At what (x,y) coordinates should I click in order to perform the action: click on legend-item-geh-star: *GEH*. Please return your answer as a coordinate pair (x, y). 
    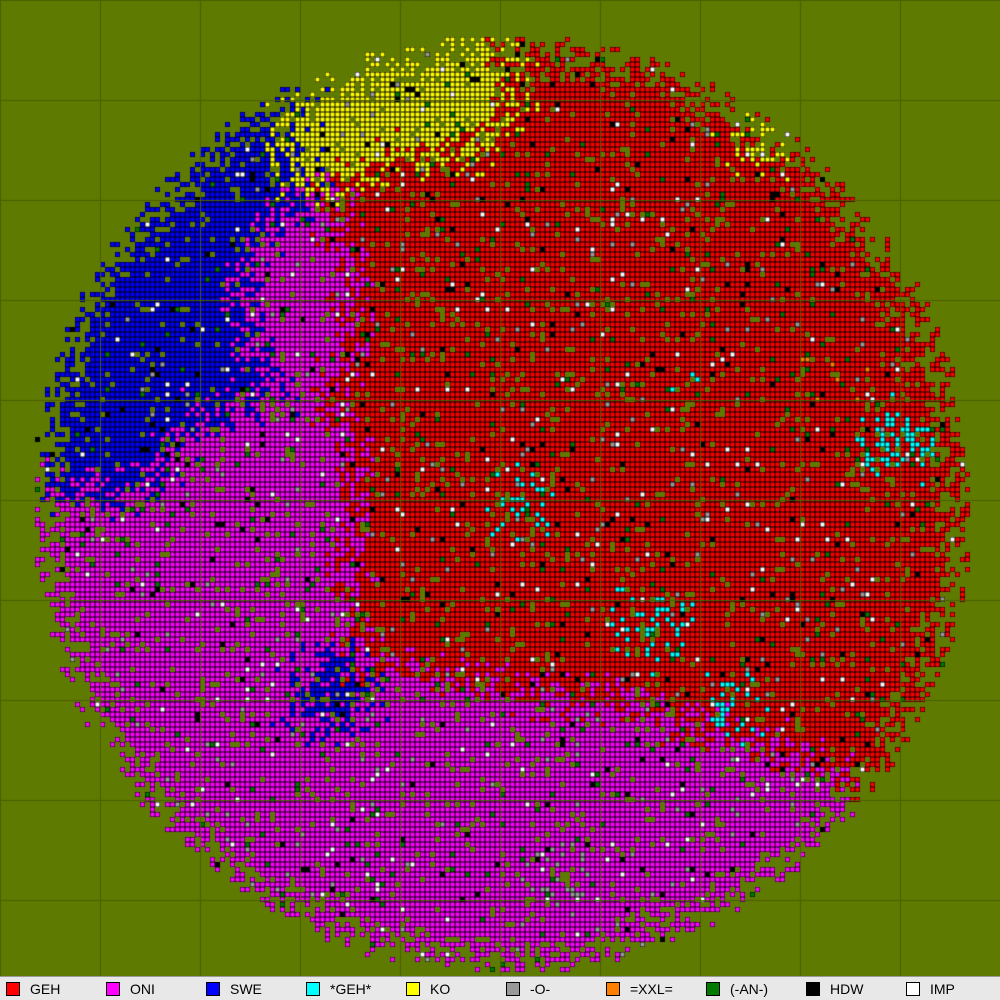
    Looking at the image, I should click on (338, 989).